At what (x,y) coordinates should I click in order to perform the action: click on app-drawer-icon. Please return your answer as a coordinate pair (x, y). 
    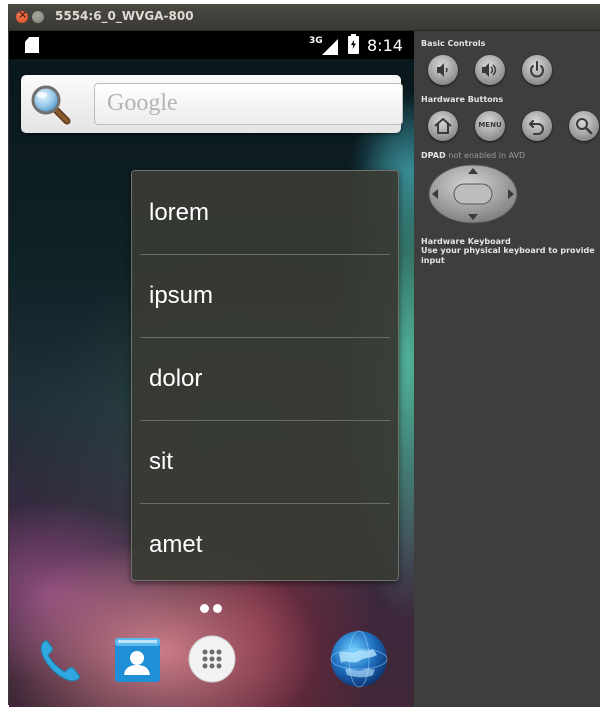
    Looking at the image, I should click on (212, 659).